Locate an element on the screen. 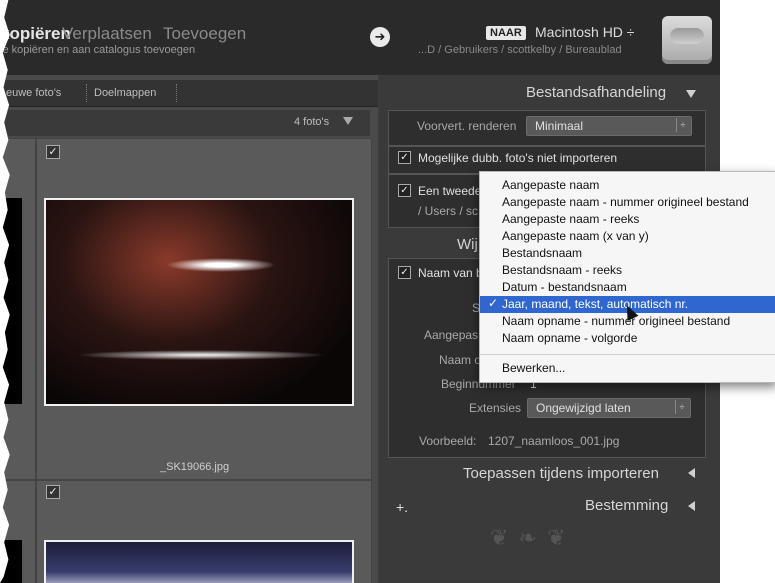  mode-move: Verplaatsen is located at coordinates (107, 34).